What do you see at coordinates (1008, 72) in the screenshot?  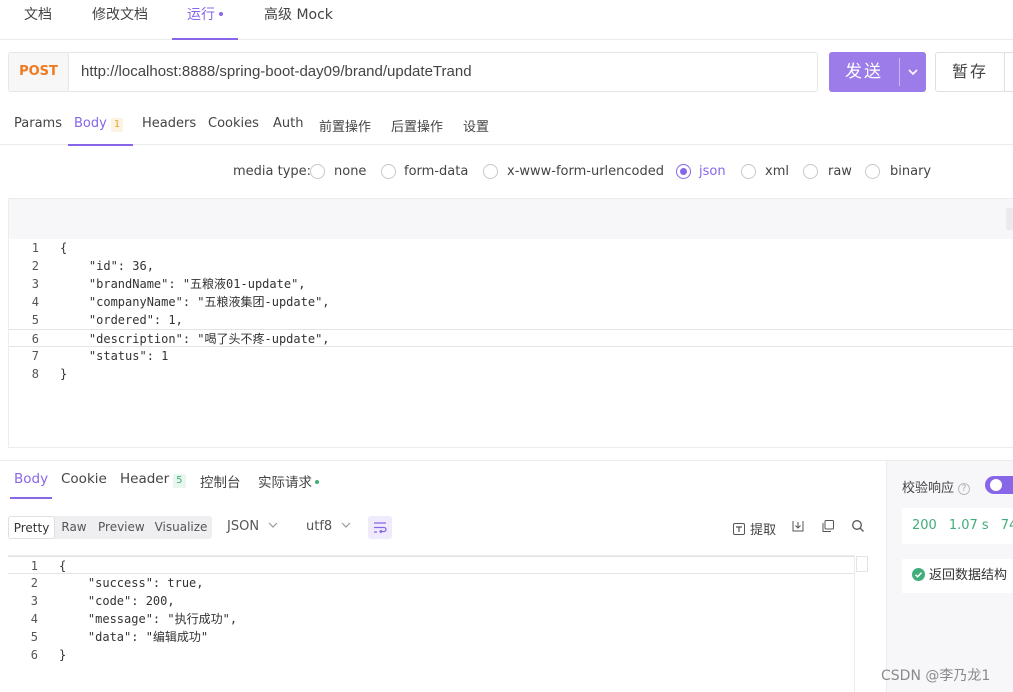 I see `more-button` at bounding box center [1008, 72].